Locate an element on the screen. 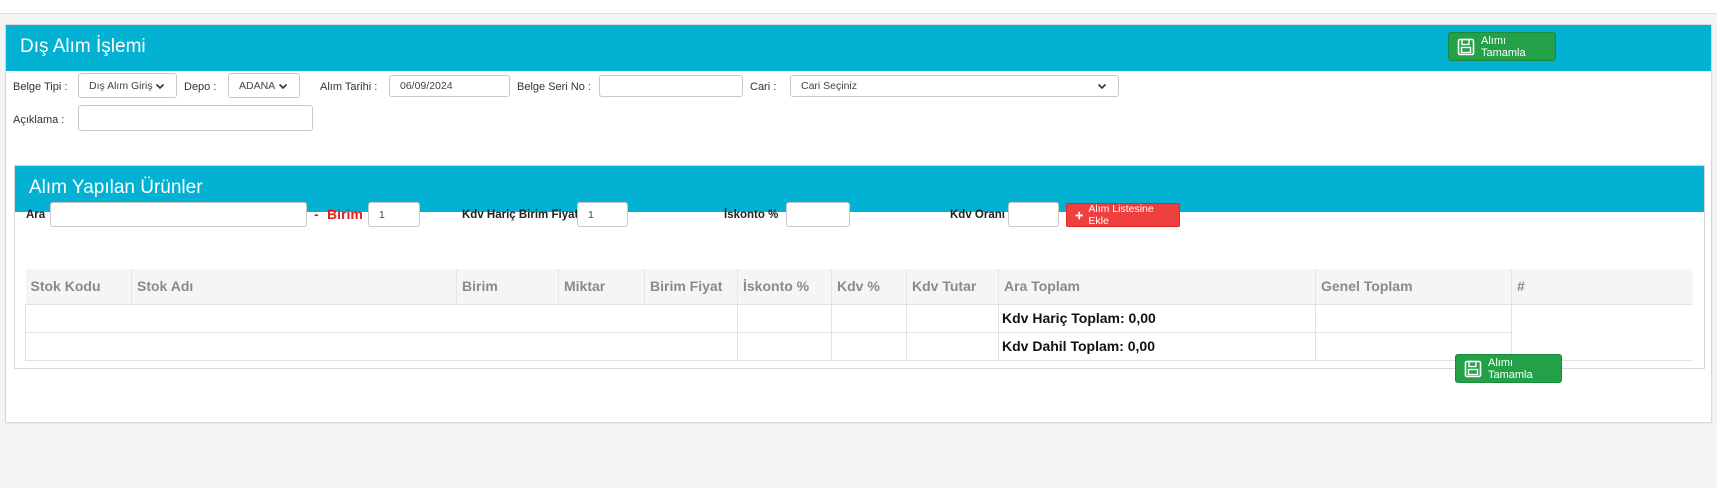  birim-dash: - is located at coordinates (316, 214).